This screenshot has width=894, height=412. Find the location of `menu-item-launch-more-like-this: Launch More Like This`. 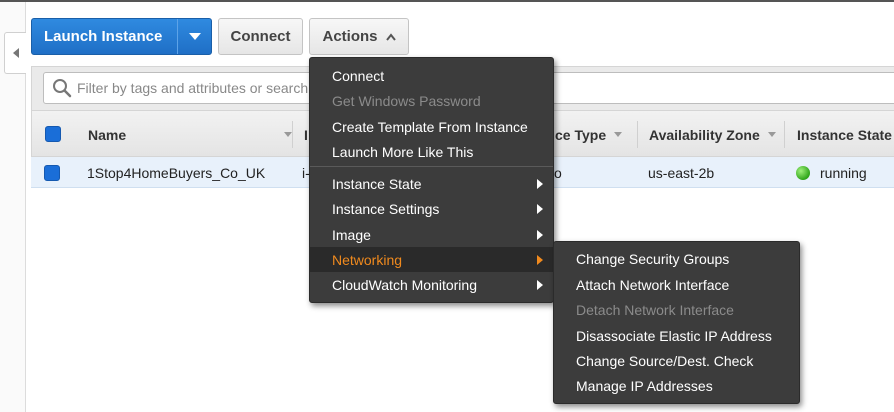

menu-item-launch-more-like-this: Launch More Like This is located at coordinates (431, 151).